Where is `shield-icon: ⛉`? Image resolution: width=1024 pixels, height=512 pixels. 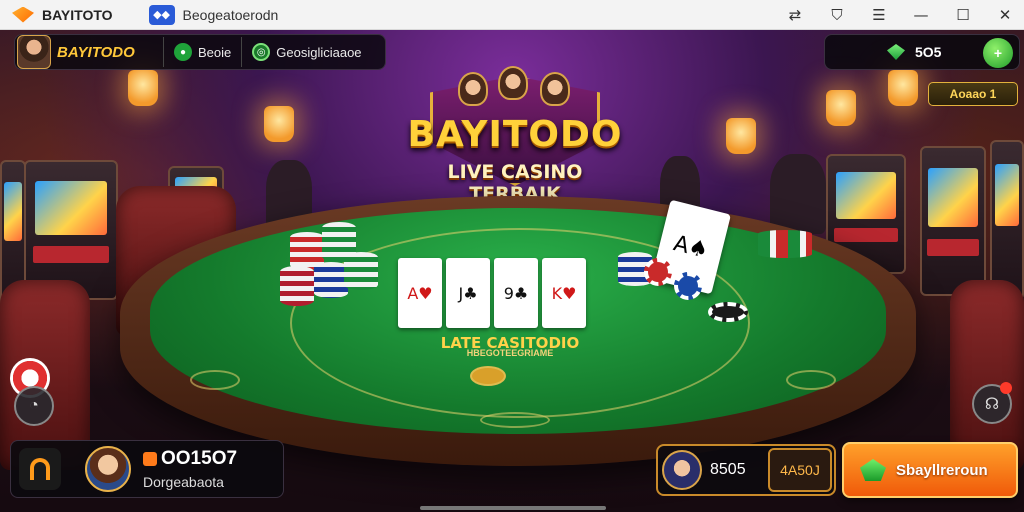 shield-icon: ⛉ is located at coordinates (837, 15).